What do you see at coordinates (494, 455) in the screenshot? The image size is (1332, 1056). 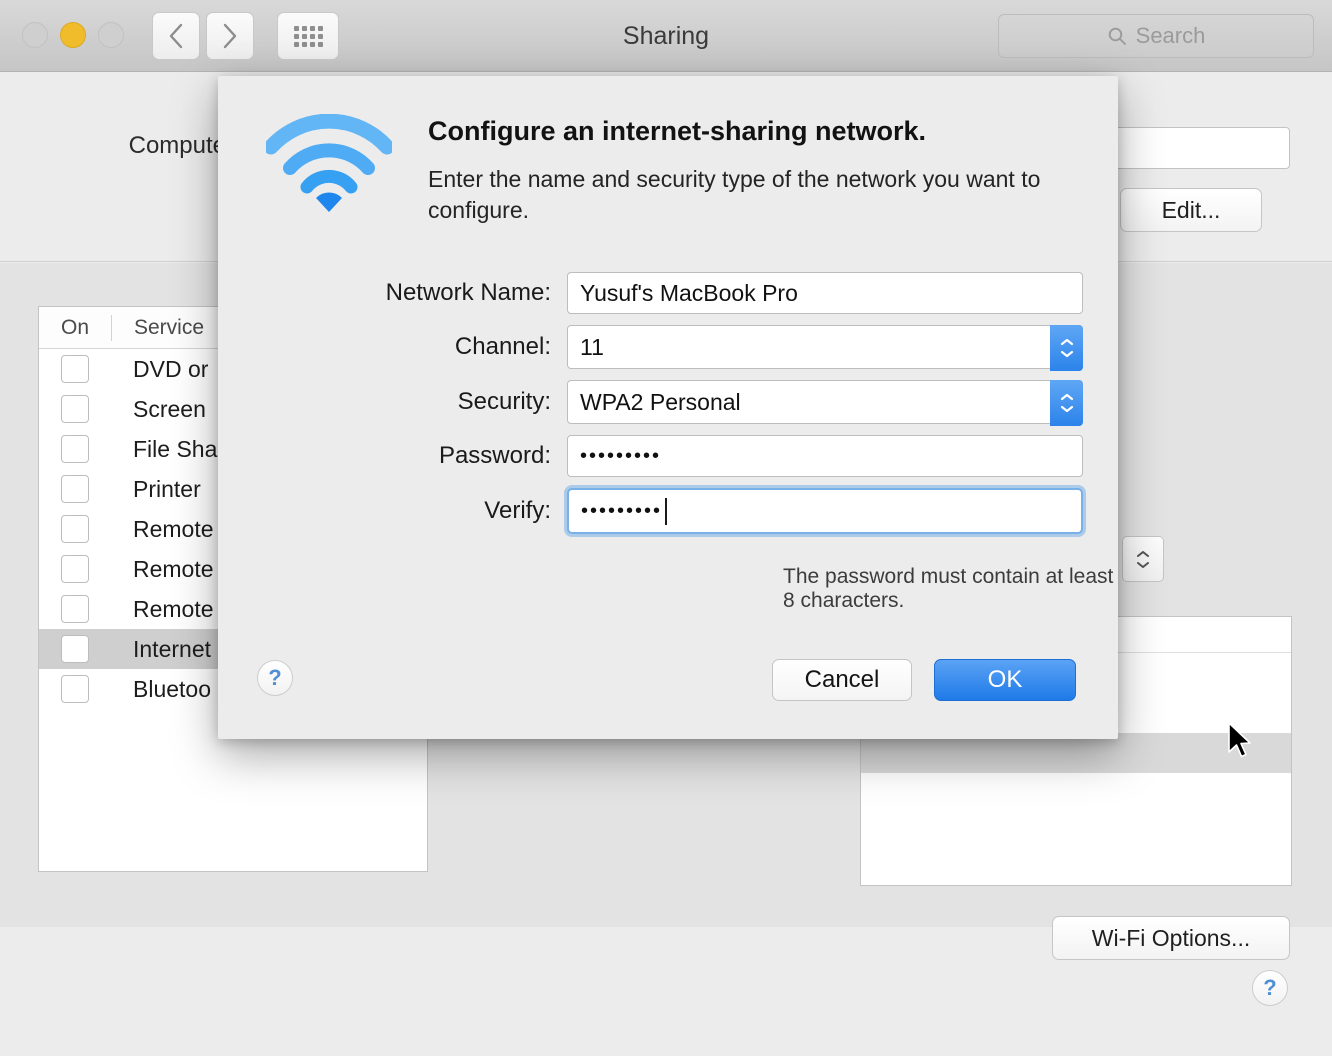 I see `password-label: Password:` at bounding box center [494, 455].